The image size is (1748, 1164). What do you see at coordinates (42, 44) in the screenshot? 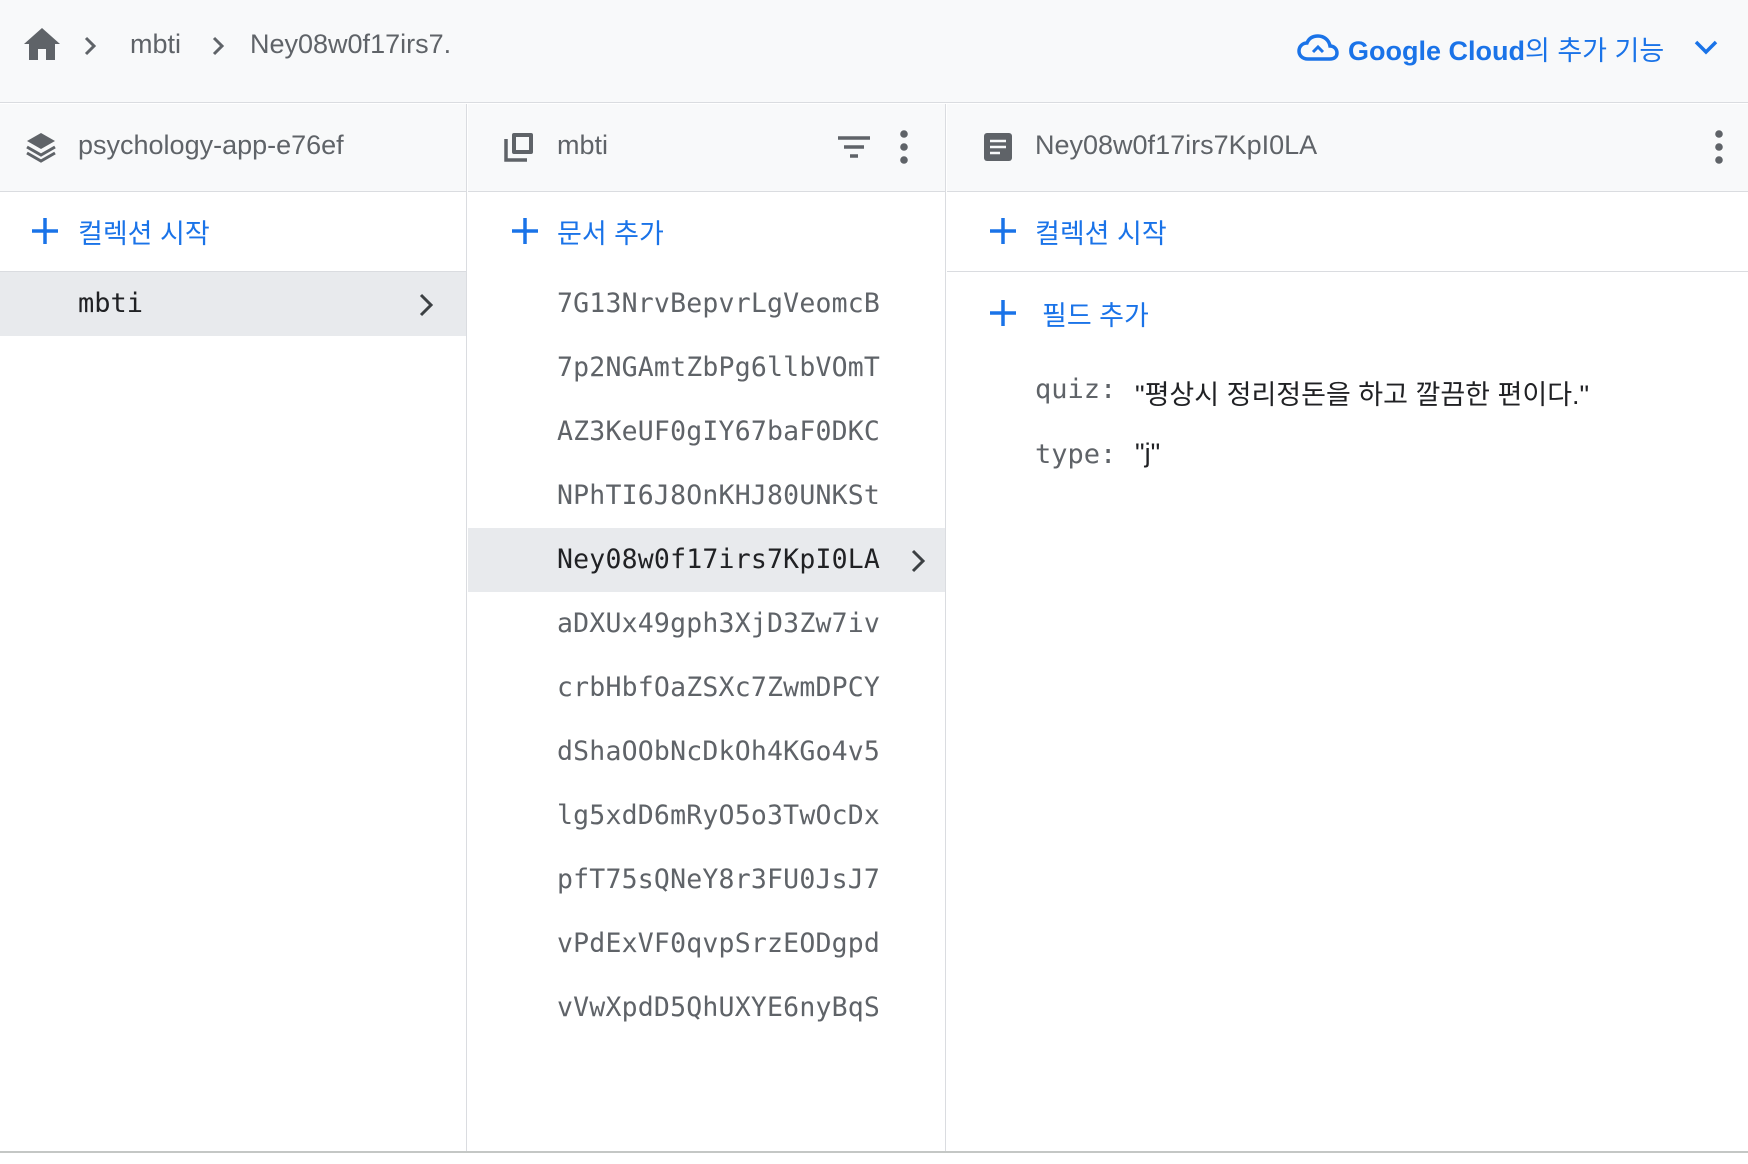
I see `home-icon` at bounding box center [42, 44].